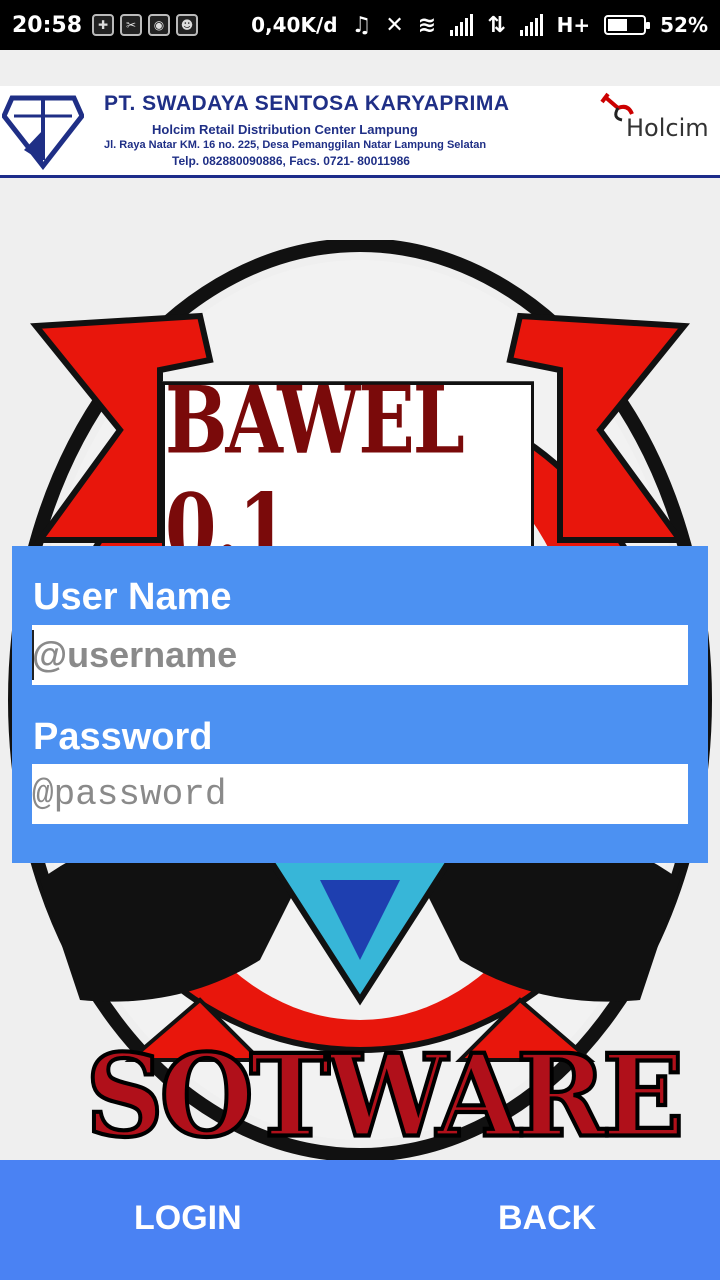  I want to click on network-speed: 0,40K/d, so click(294, 25).